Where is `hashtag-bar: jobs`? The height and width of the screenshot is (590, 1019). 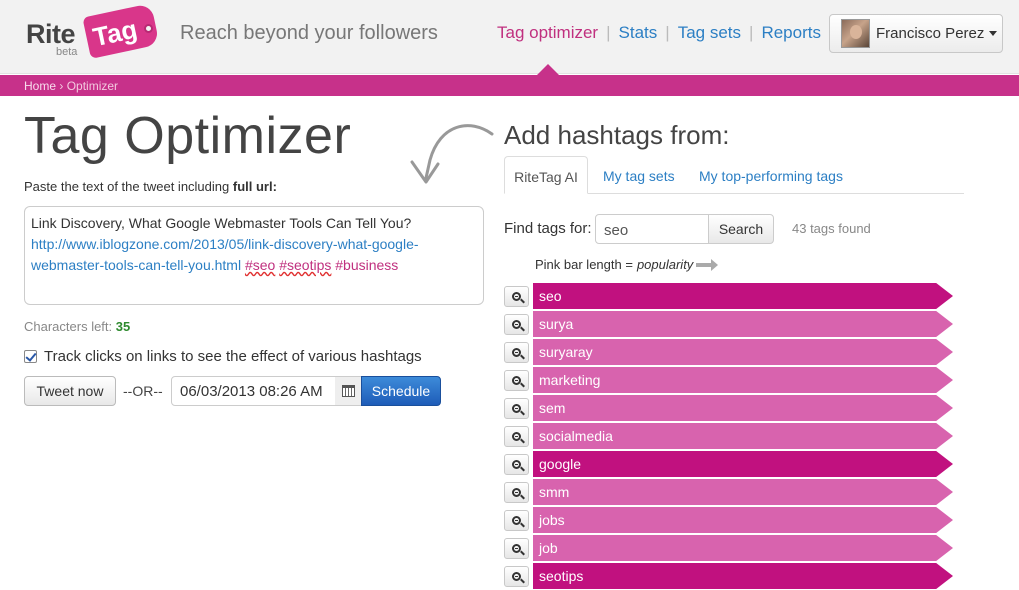 hashtag-bar: jobs is located at coordinates (743, 520).